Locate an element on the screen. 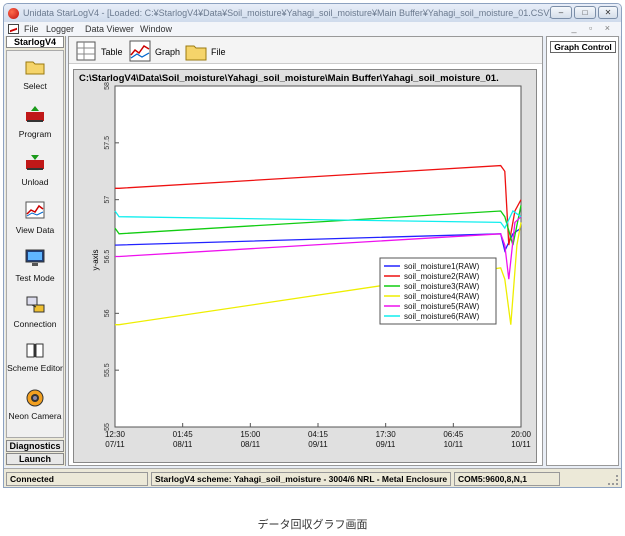 This screenshot has width=625, height=536. y-axis-label: y-axis is located at coordinates (95, 260).